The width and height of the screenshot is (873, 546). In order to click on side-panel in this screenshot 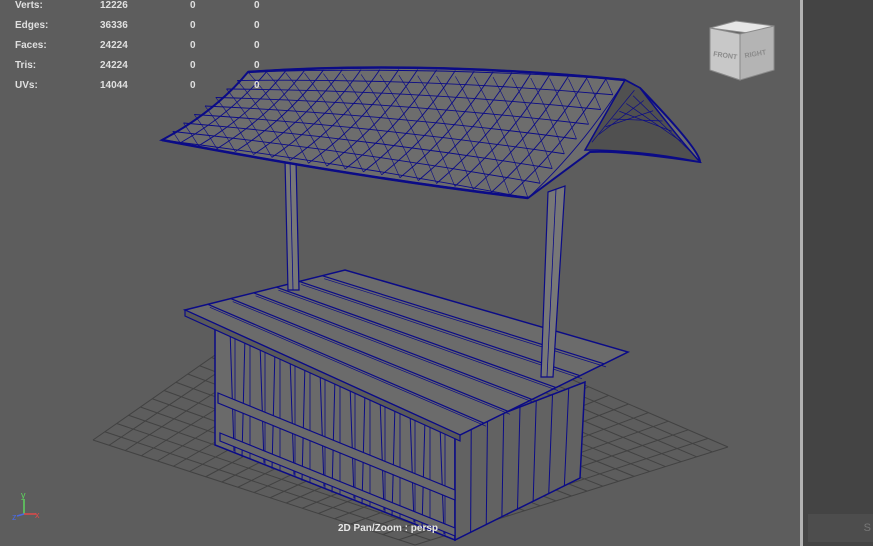, I will do `click(838, 273)`.